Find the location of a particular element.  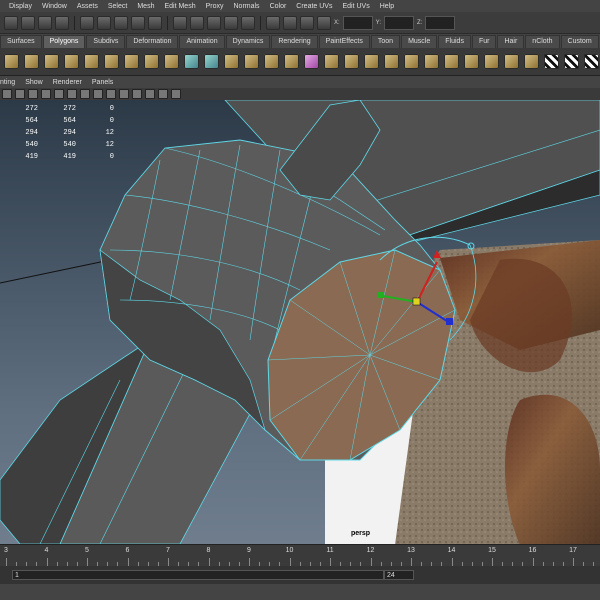

smooth-icon is located at coordinates (251, 61).